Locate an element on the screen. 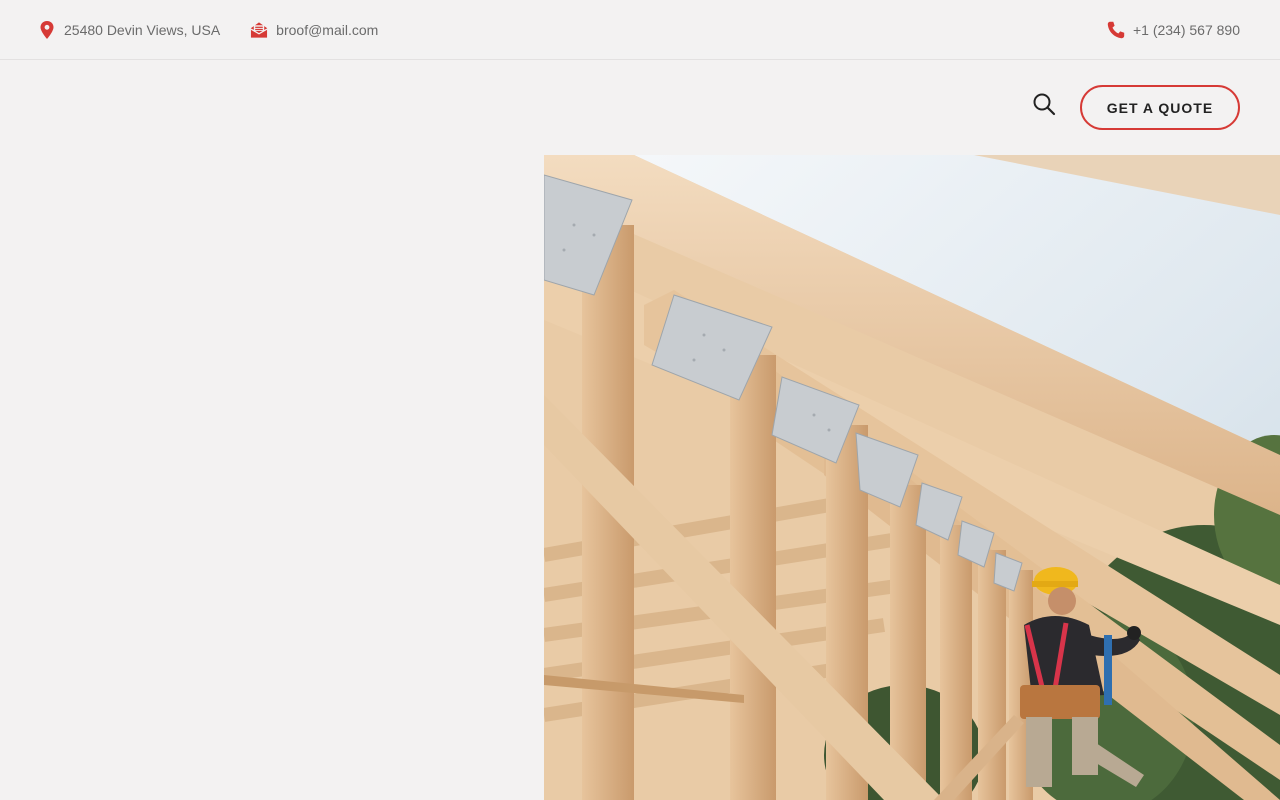  address-text: 25480 Devin Views, USA is located at coordinates (142, 29).